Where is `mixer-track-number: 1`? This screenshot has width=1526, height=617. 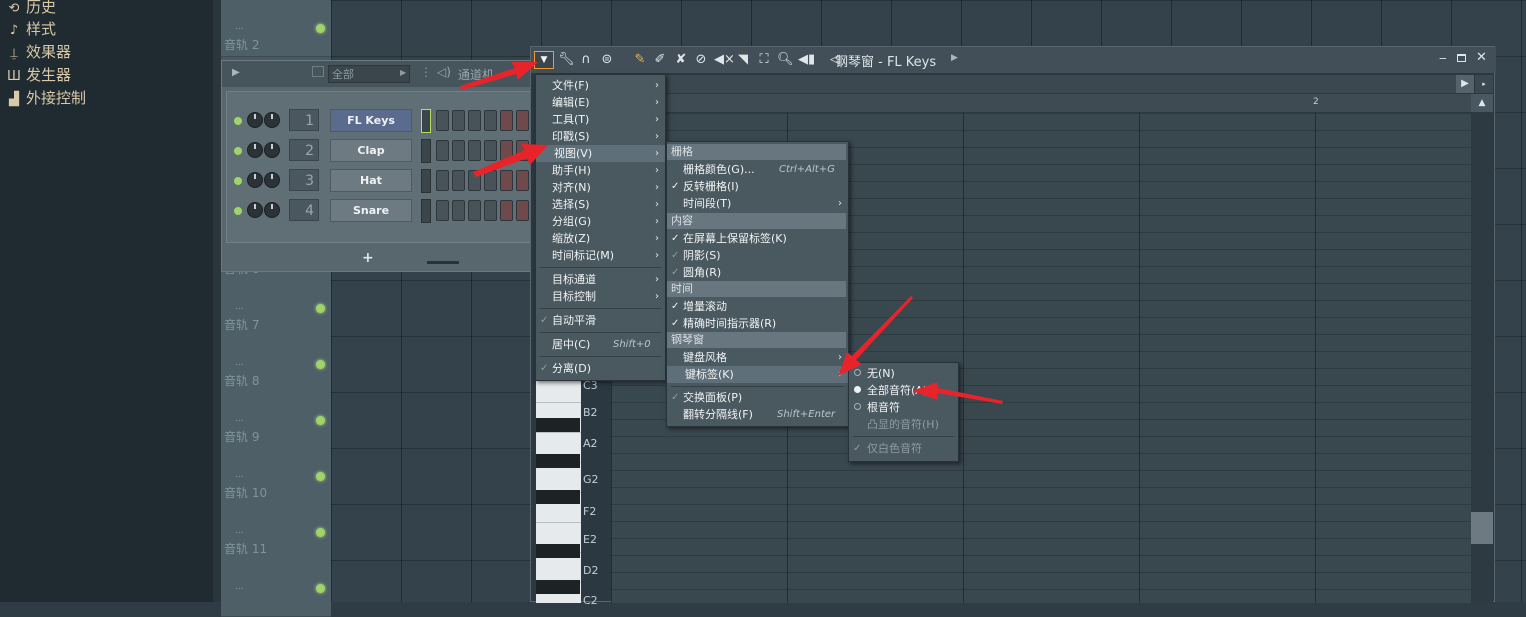 mixer-track-number: 1 is located at coordinates (304, 120).